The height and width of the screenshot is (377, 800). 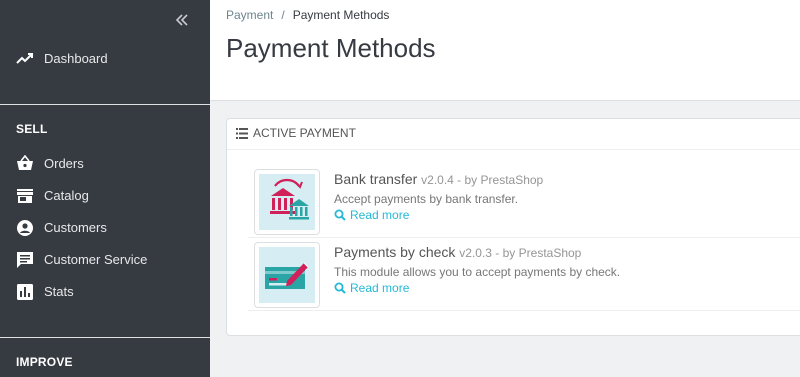 I want to click on sidebar-item-orders: Orders, so click(x=105, y=164).